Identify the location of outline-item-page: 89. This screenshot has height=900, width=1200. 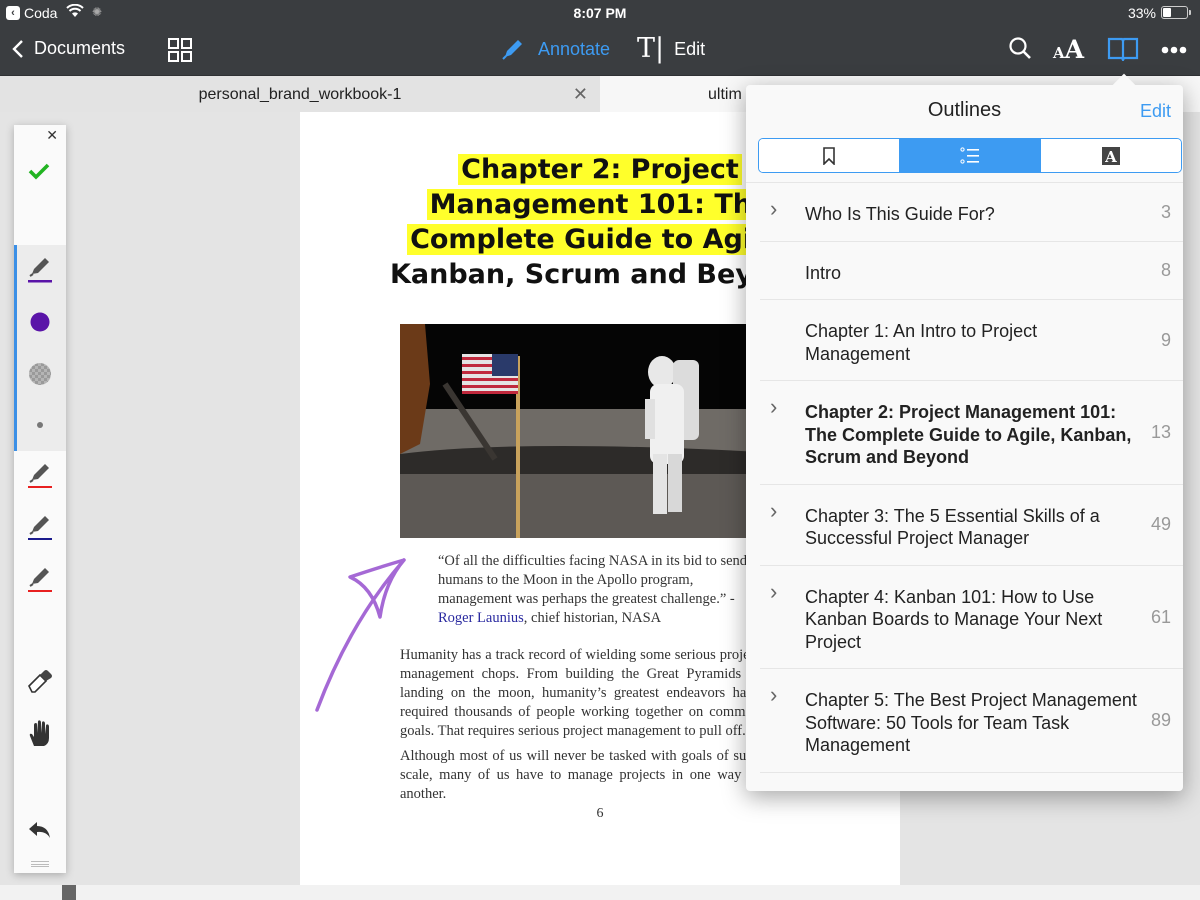
(1160, 720).